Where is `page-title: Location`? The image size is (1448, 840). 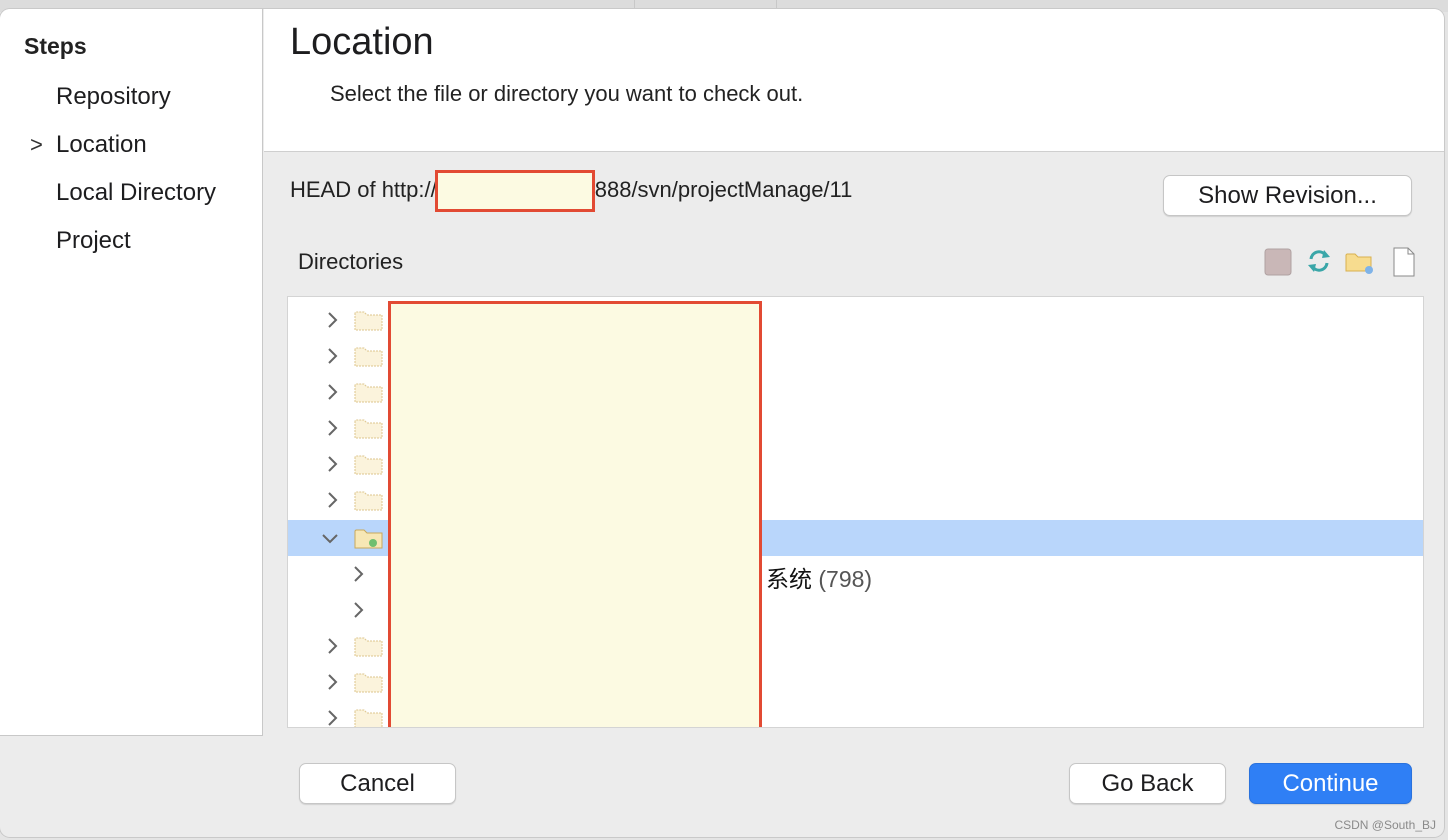
page-title: Location is located at coordinates (362, 42).